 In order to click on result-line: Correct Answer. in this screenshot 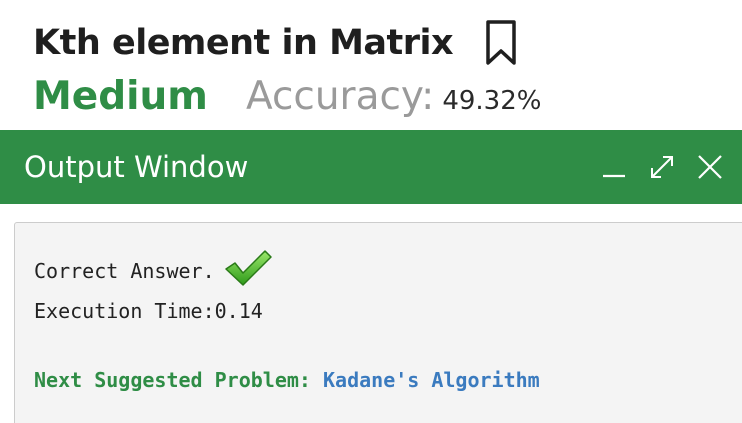, I will do `click(153, 269)`.